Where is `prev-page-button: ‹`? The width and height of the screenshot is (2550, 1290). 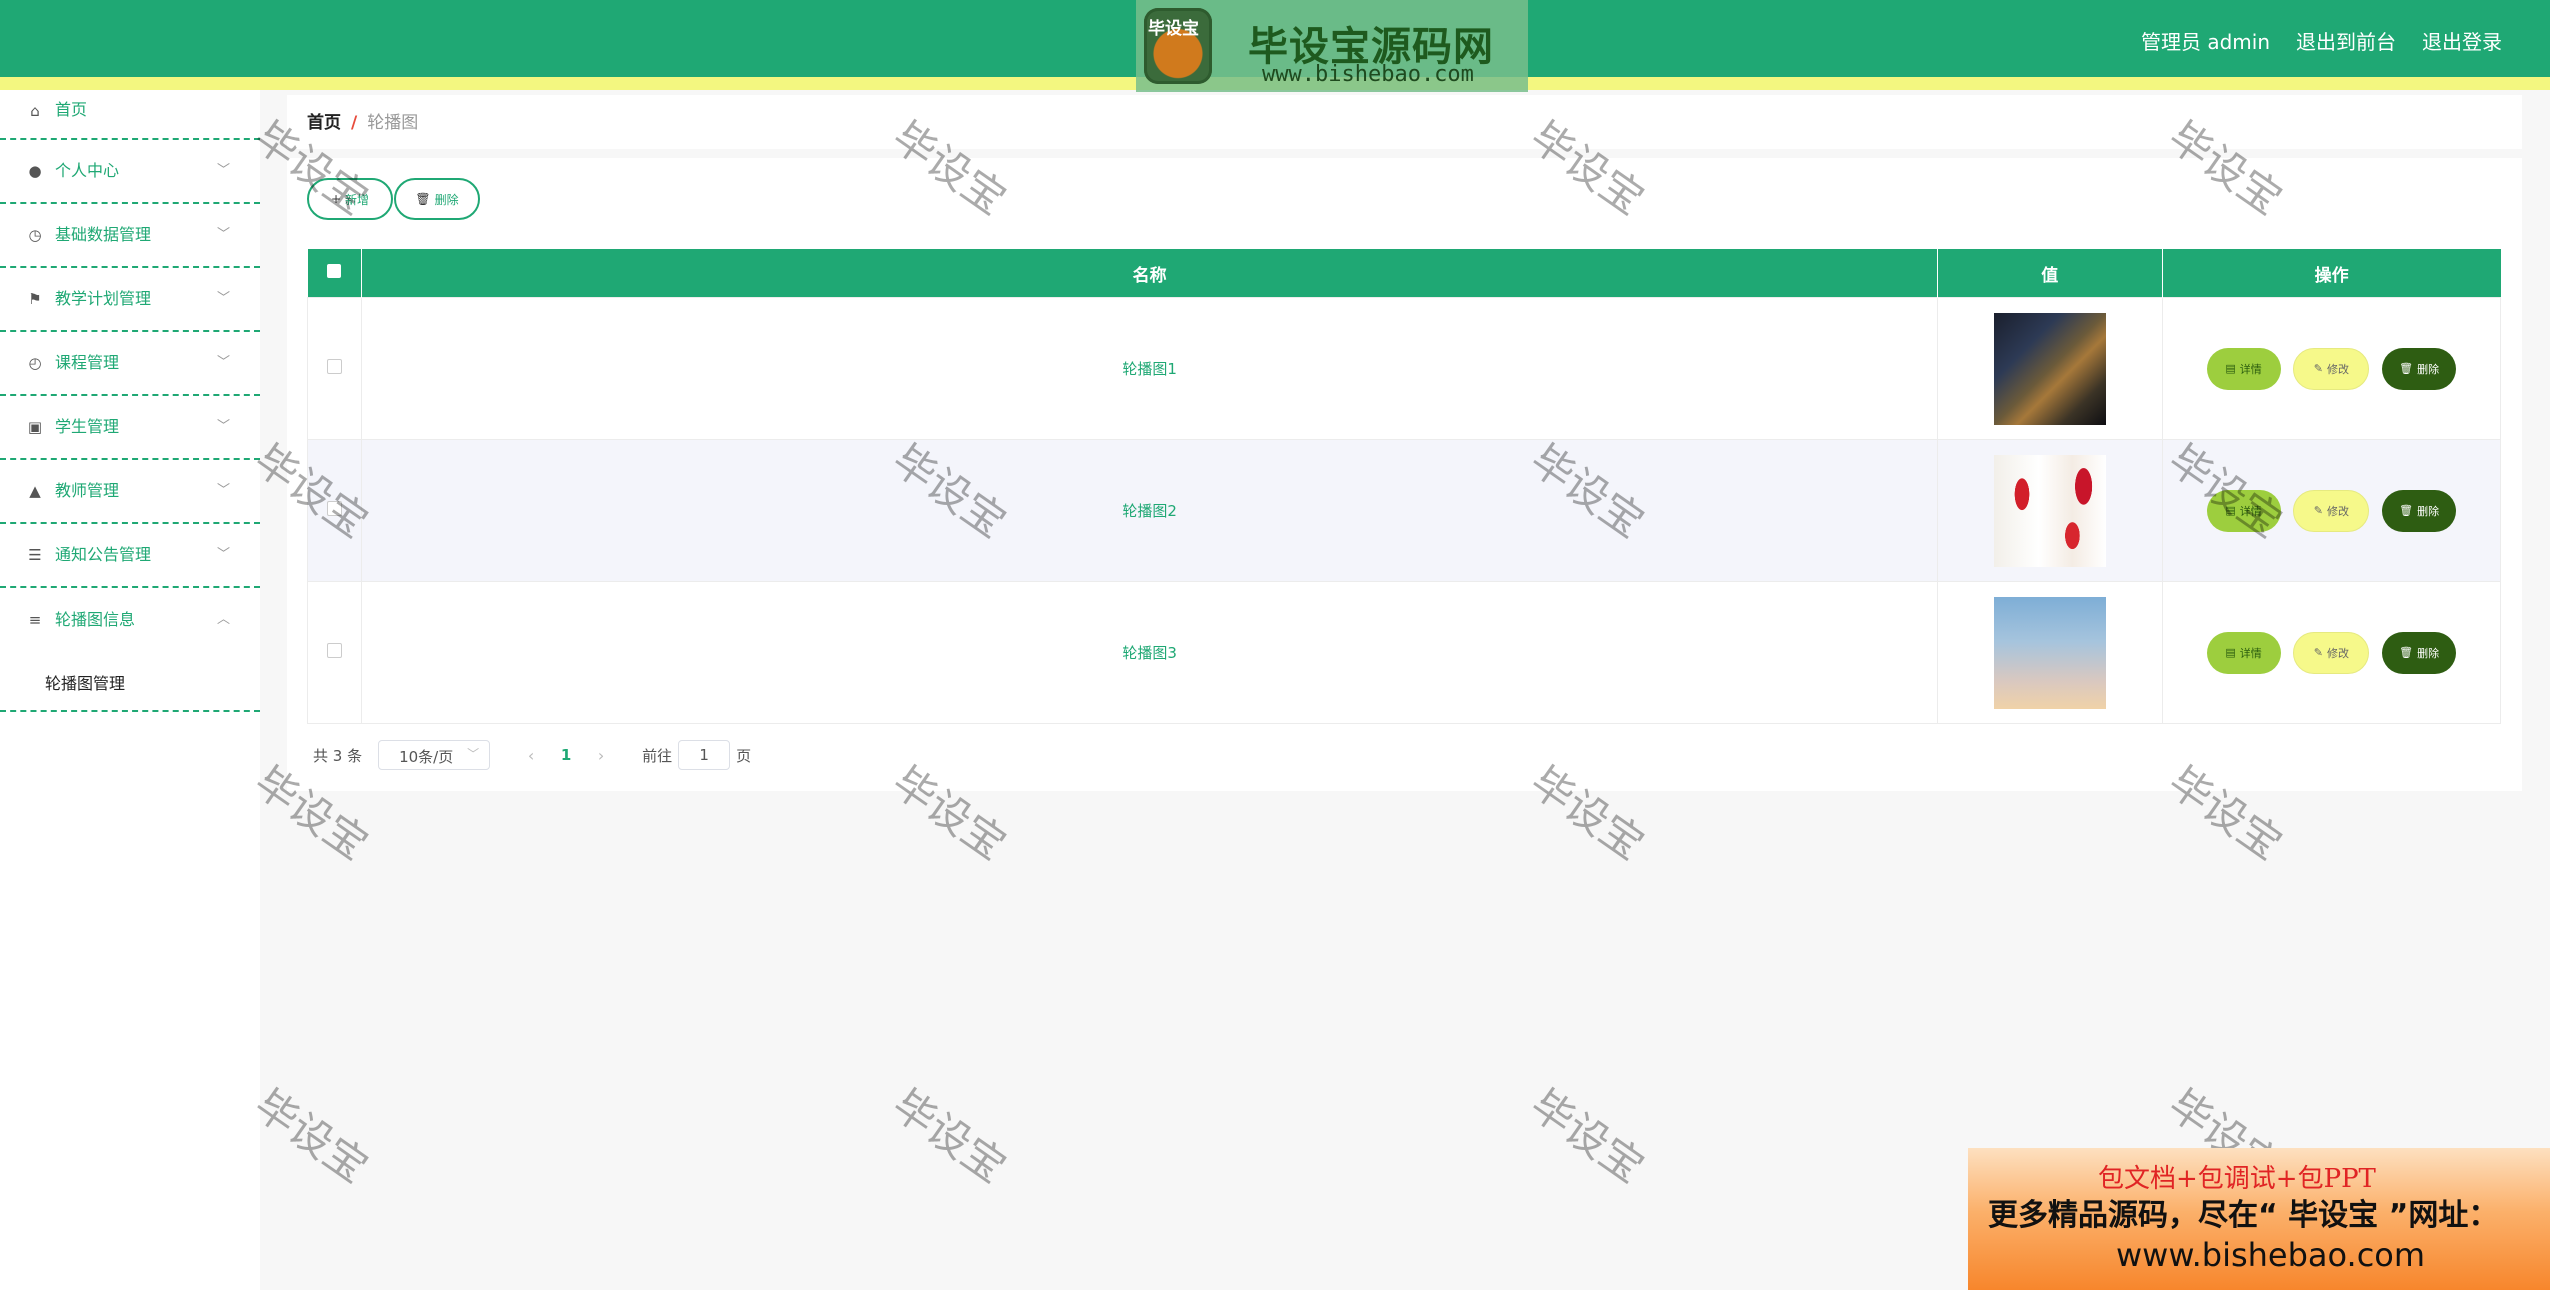
prev-page-button: ‹ is located at coordinates (531, 755).